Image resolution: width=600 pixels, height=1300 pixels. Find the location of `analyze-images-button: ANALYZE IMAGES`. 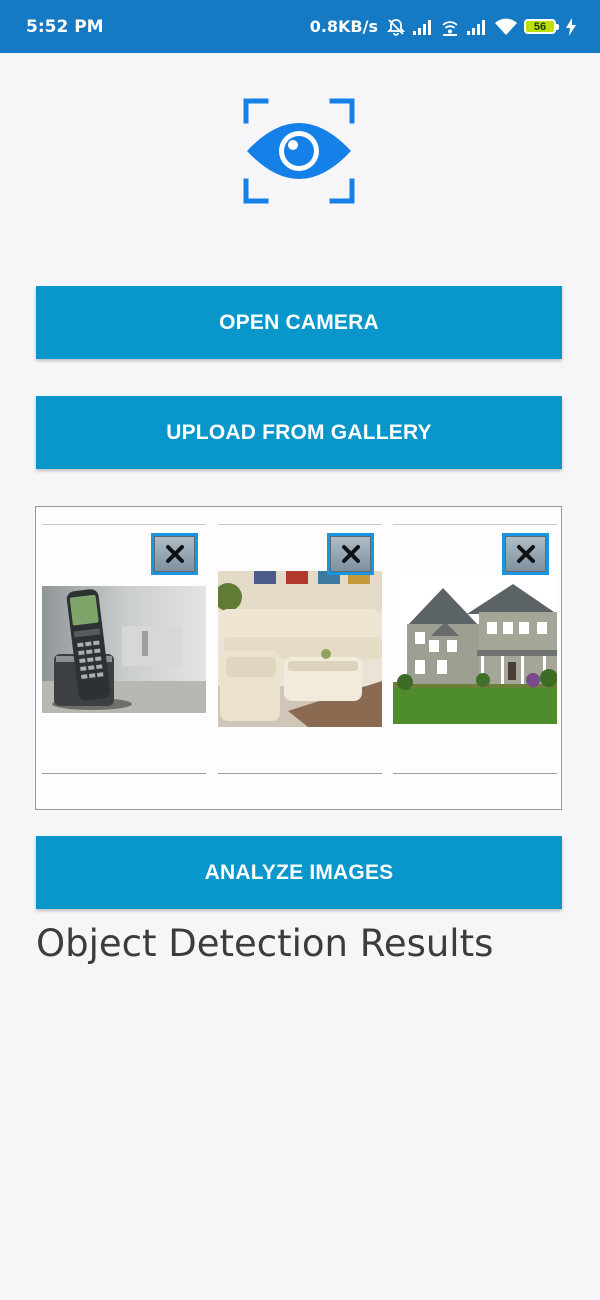

analyze-images-button: ANALYZE IMAGES is located at coordinates (299, 872).